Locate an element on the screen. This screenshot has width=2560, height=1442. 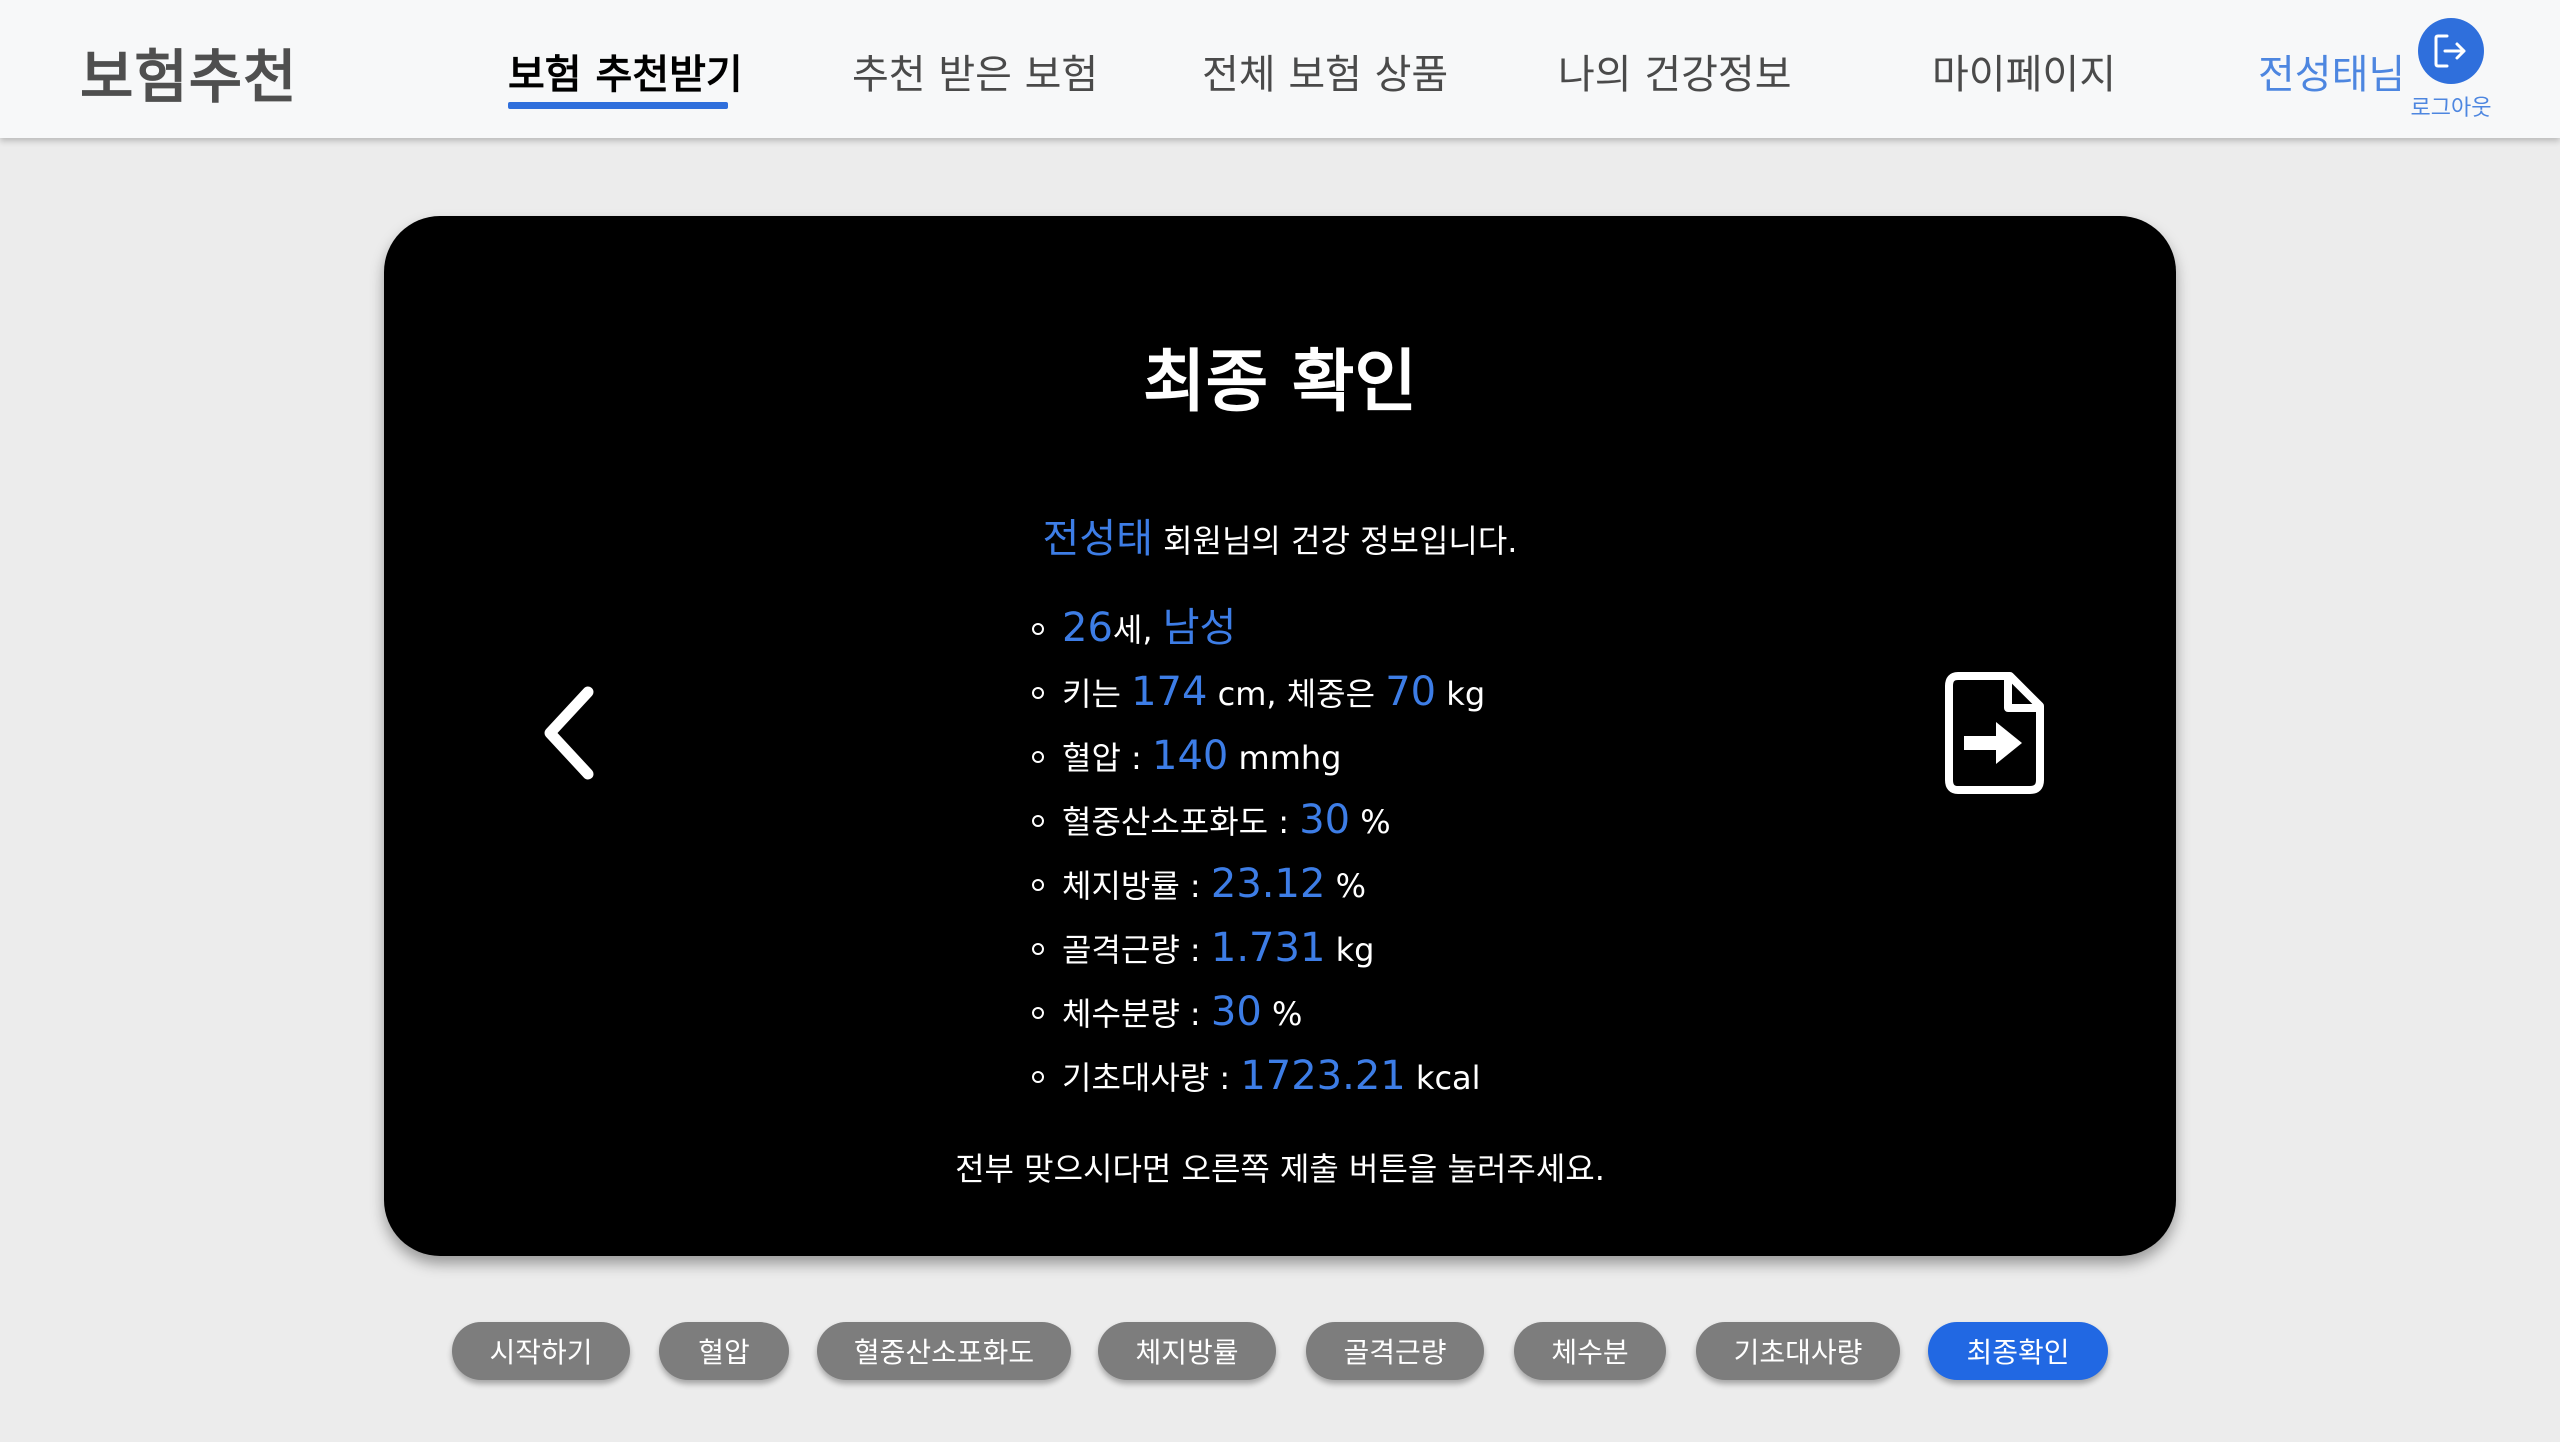
bmr-value: 1723.21 is located at coordinates (1323, 1076).